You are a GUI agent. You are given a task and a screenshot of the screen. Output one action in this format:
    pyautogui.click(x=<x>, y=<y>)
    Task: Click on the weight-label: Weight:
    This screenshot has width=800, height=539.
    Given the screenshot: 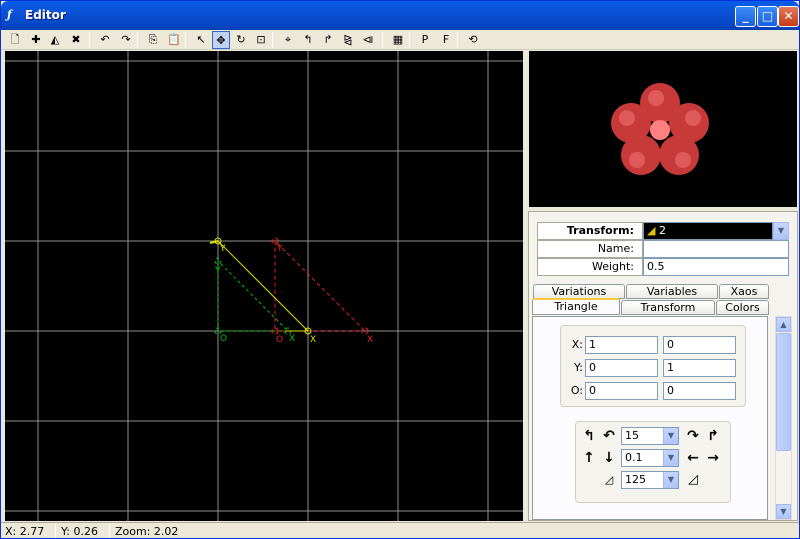 What is the action you would take?
    pyautogui.click(x=590, y=267)
    